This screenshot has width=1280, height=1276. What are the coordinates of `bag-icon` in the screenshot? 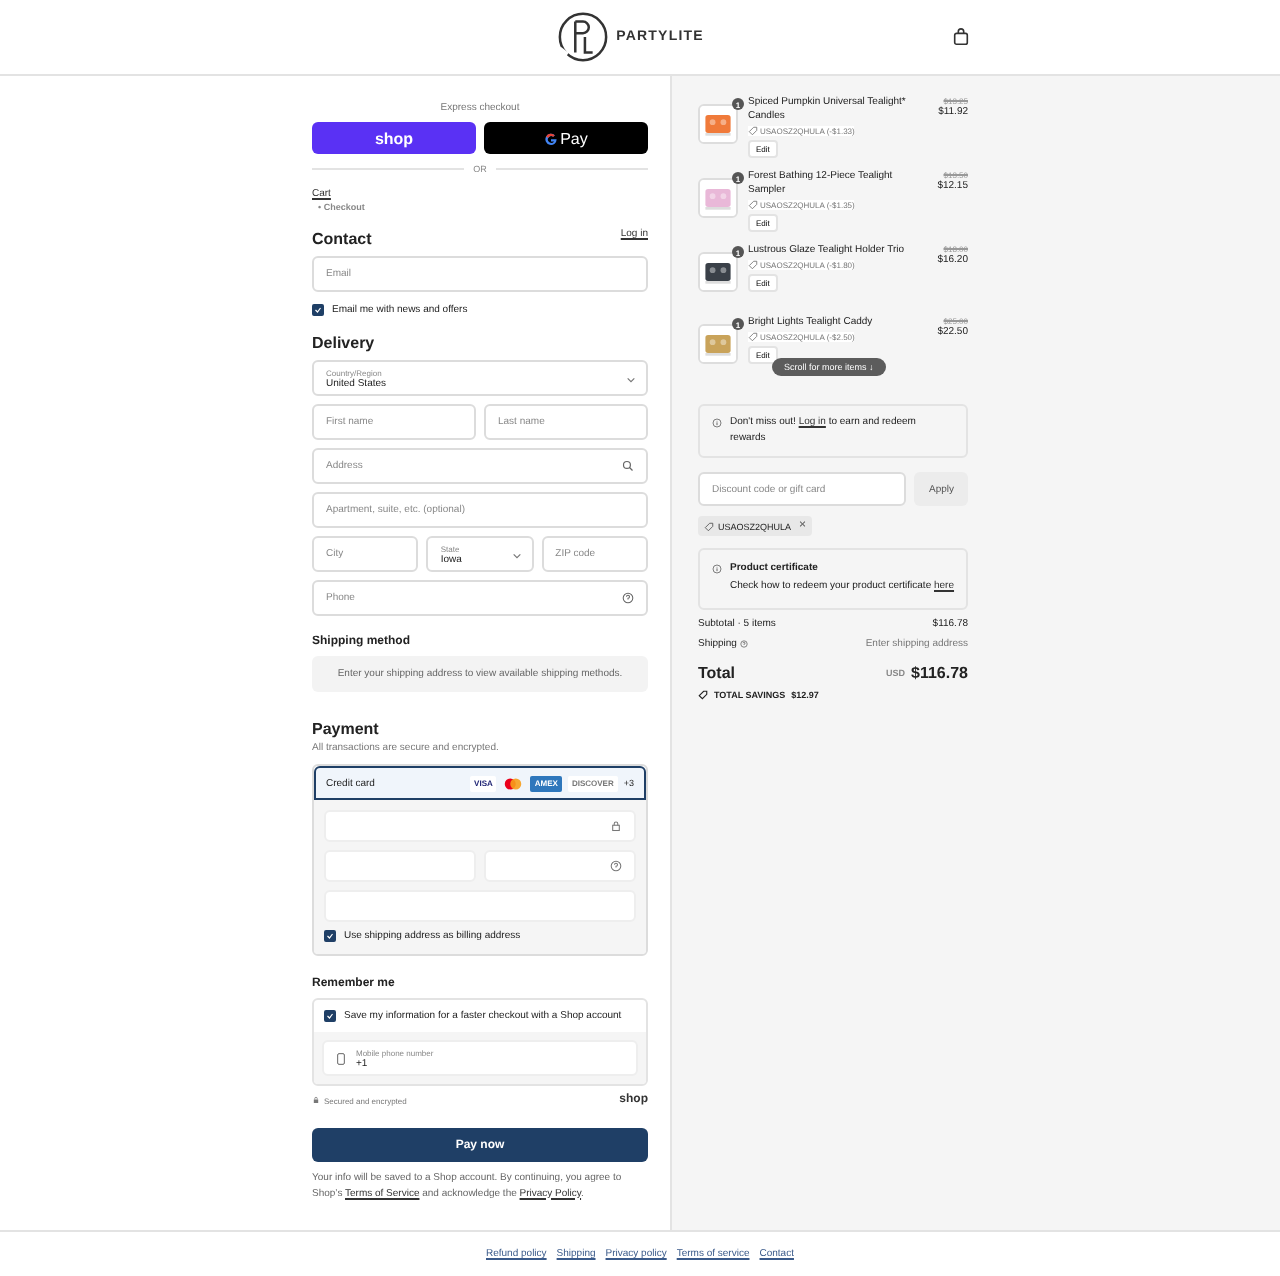 It's located at (961, 37).